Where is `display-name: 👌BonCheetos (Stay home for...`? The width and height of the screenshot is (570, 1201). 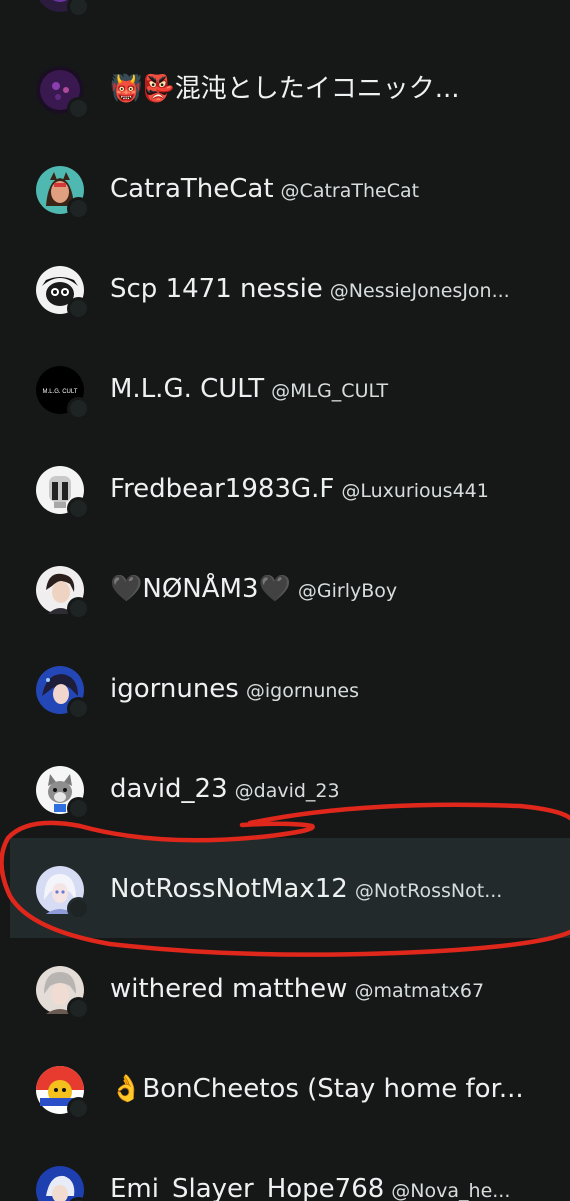 display-name: 👌BonCheetos (Stay home for... is located at coordinates (317, 1089).